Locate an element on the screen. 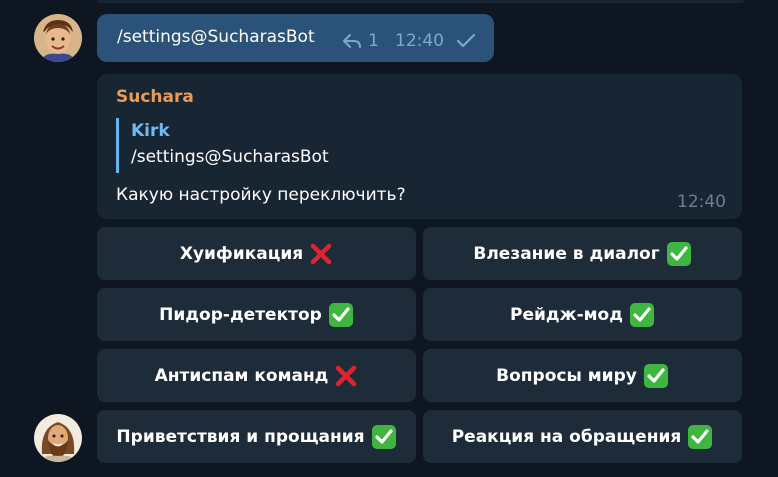  keyboard-button: Приветствия и прощания is located at coordinates (256, 436).